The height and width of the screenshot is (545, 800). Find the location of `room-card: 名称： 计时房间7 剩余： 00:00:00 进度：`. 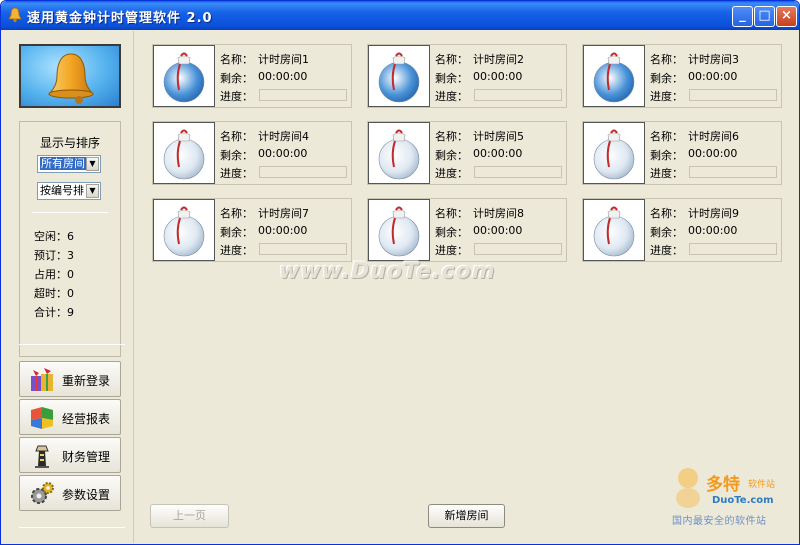

room-card: 名称： 计时房间7 剩余： 00:00:00 进度： is located at coordinates (252, 230).